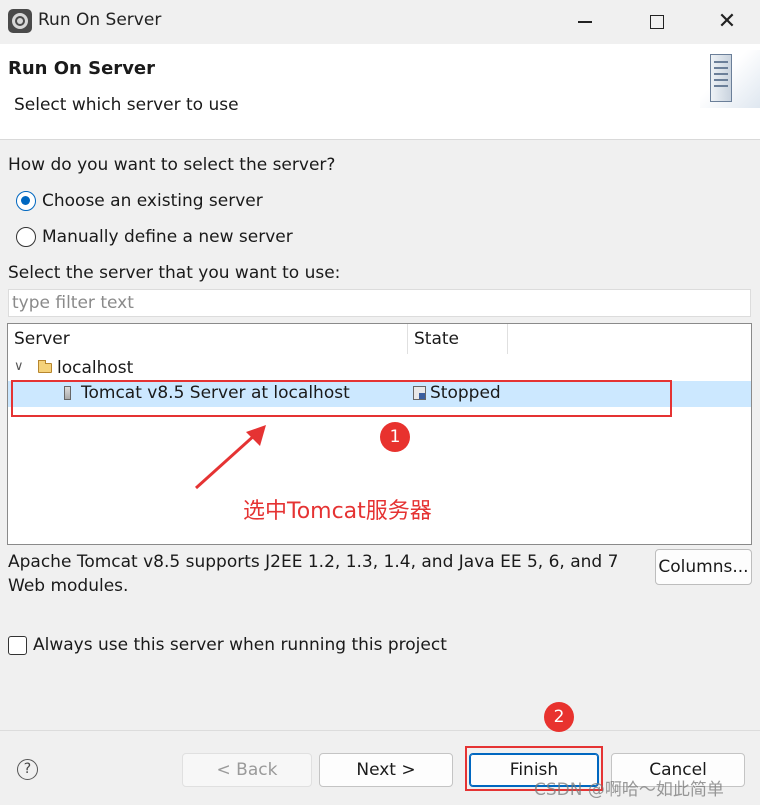 This screenshot has height=805, width=760. What do you see at coordinates (559, 717) in the screenshot?
I see `annotation-badge-2: 2` at bounding box center [559, 717].